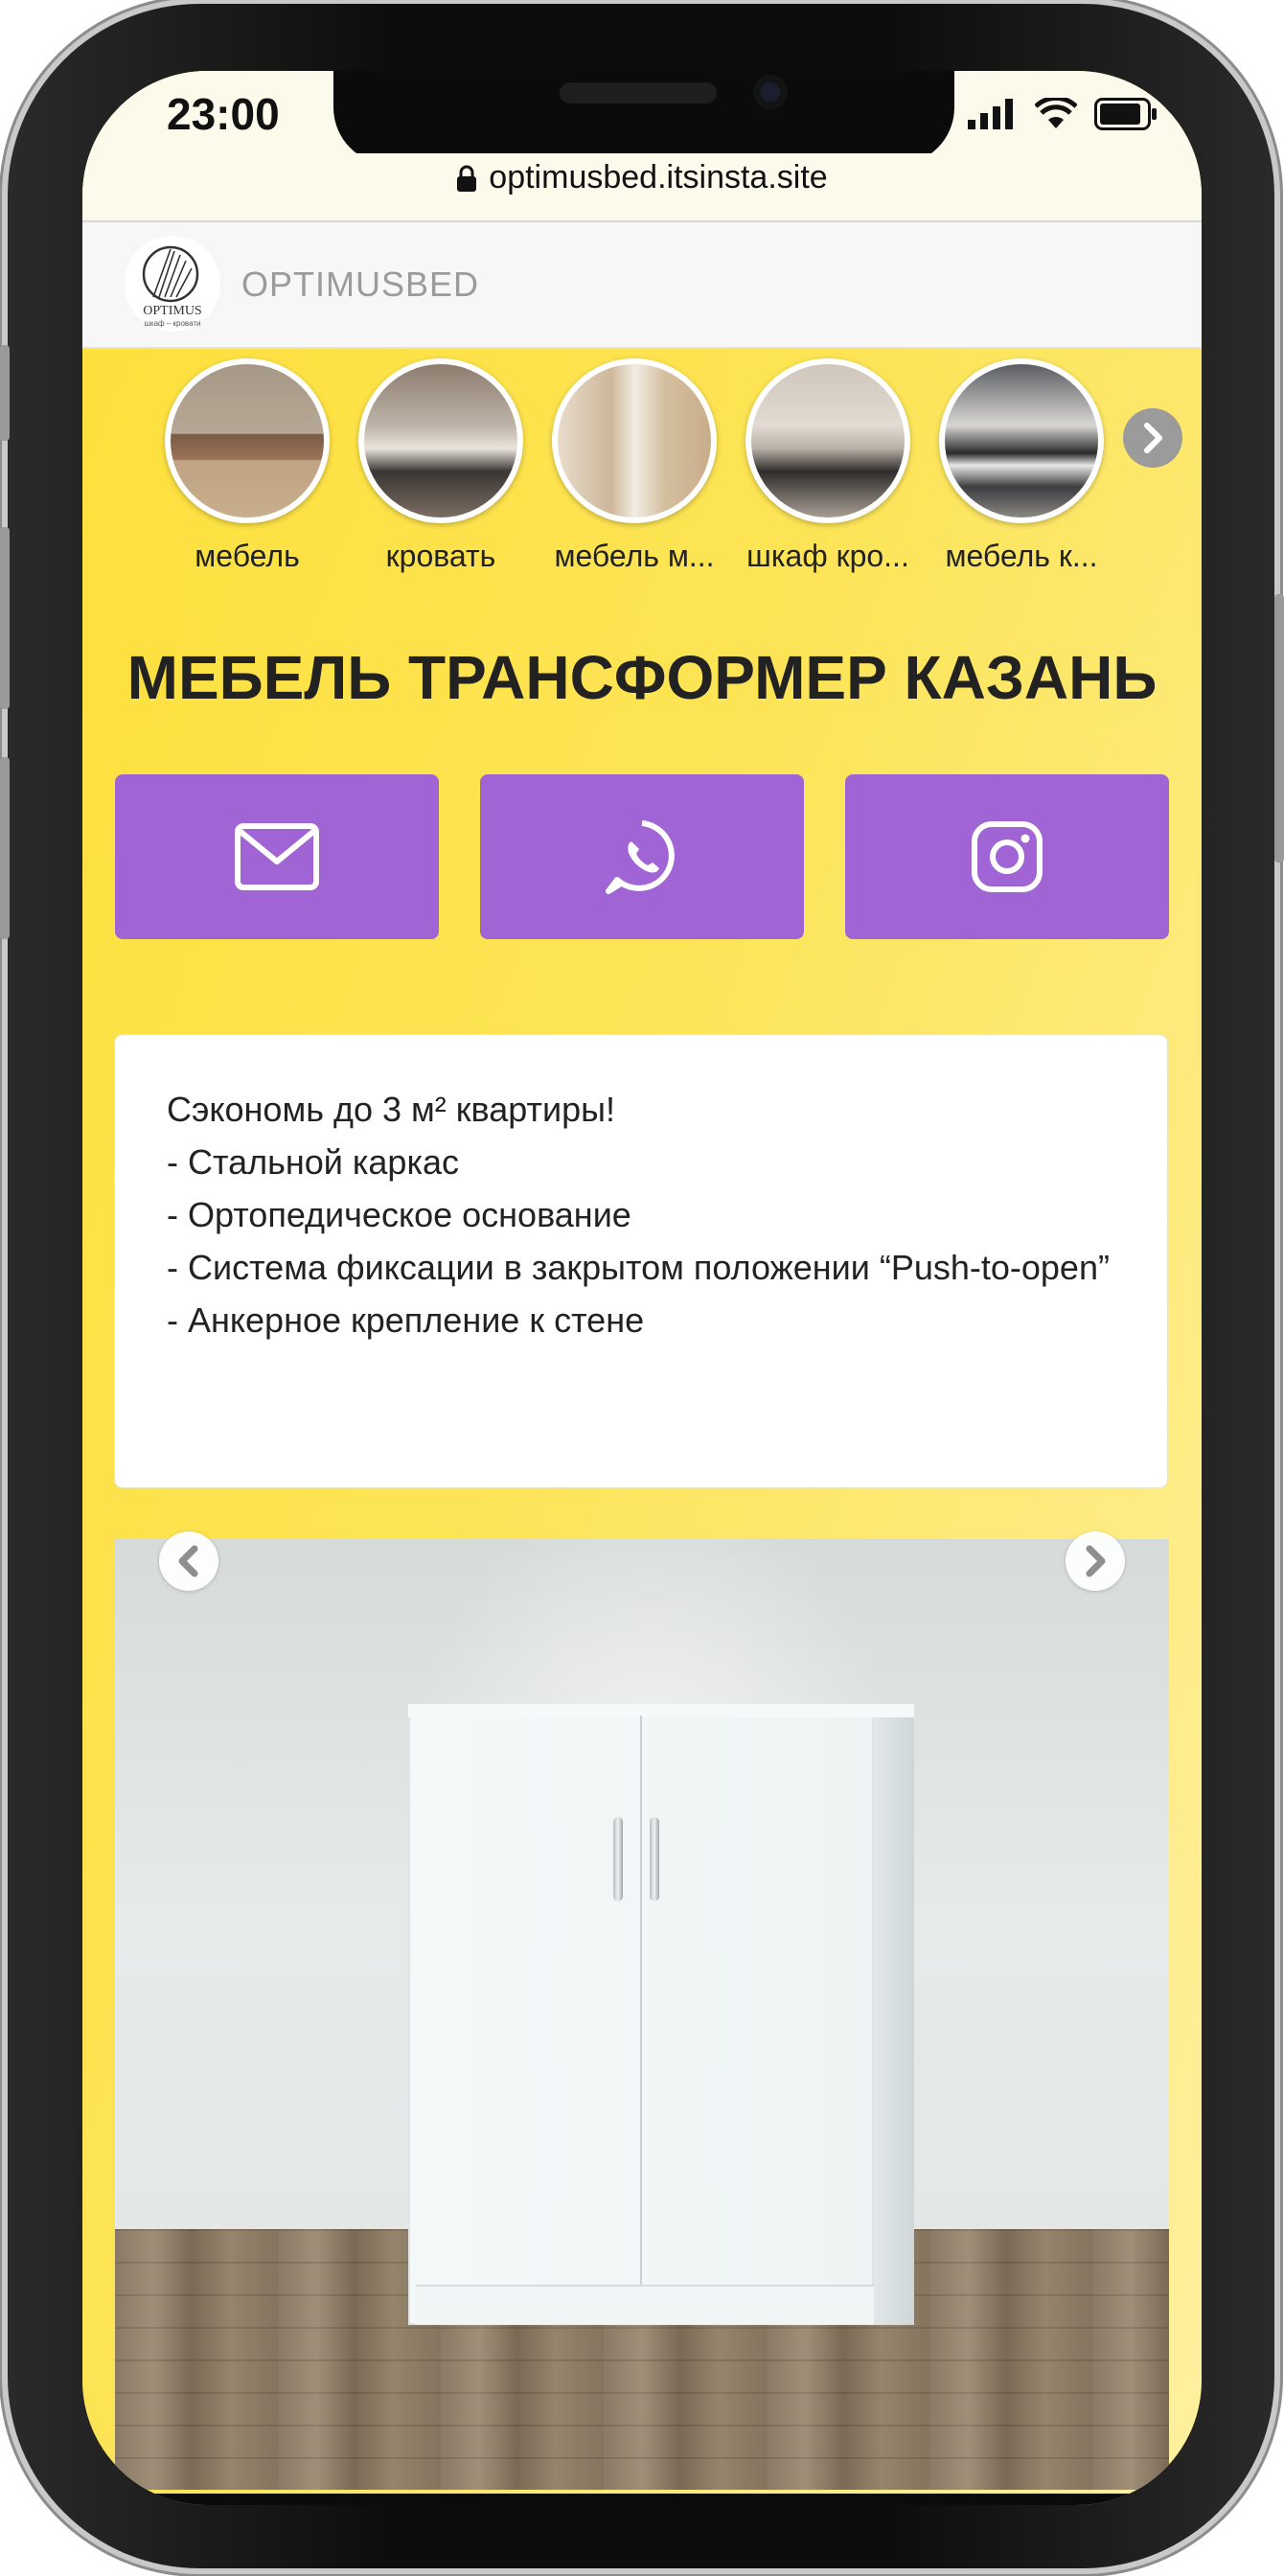 Image resolution: width=1284 pixels, height=2576 pixels. What do you see at coordinates (173, 323) in the screenshot?
I see `svg-text: шкаф – кровати` at bounding box center [173, 323].